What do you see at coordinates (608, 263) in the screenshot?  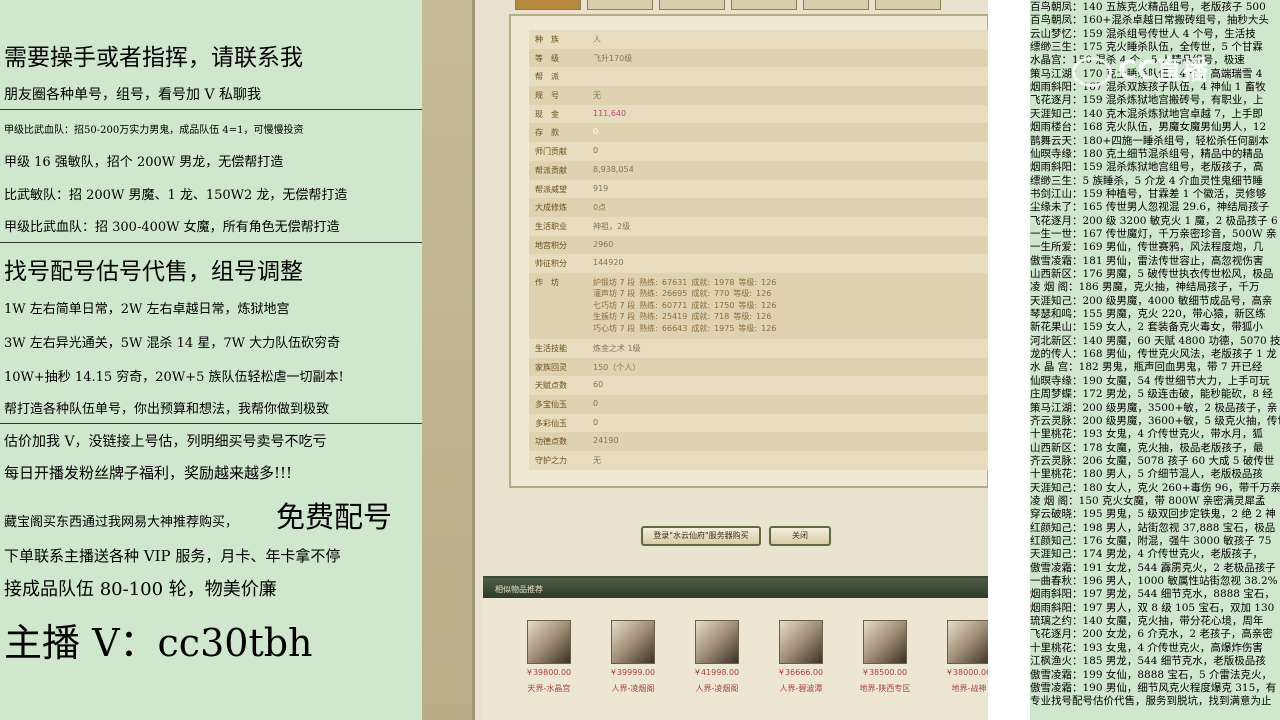 I see `info-value: 144920` at bounding box center [608, 263].